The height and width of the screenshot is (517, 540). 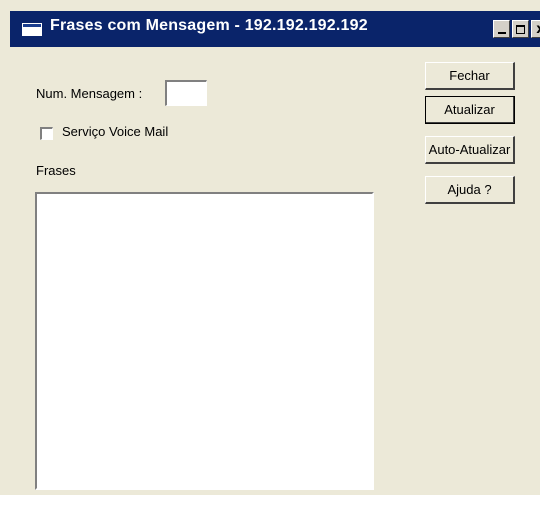 What do you see at coordinates (89, 93) in the screenshot?
I see `num-mensagem-label: Num. Mensagem :` at bounding box center [89, 93].